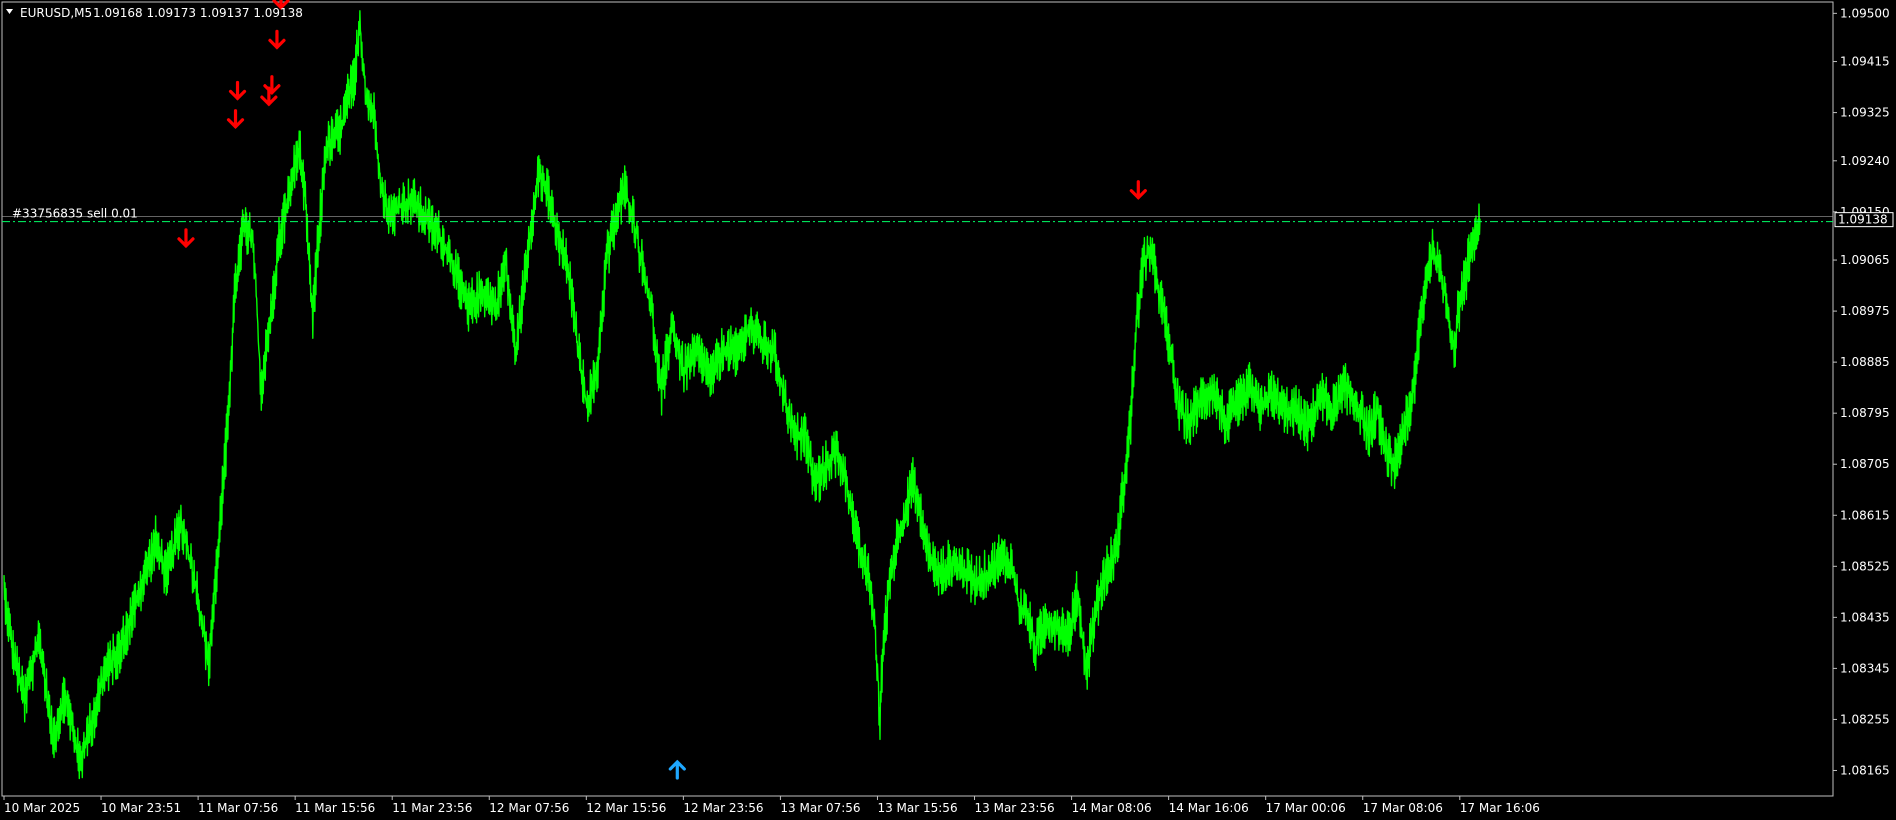 The image size is (1896, 820). Describe the element at coordinates (529, 808) in the screenshot. I see `x-tick-label: 12 Mar 07:56` at that location.